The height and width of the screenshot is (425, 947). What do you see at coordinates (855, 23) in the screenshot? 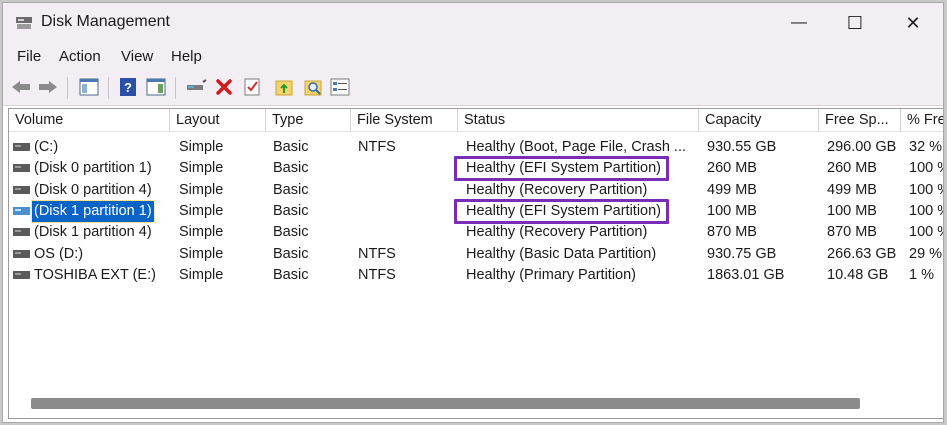
I see `maximize-button: ☐` at bounding box center [855, 23].